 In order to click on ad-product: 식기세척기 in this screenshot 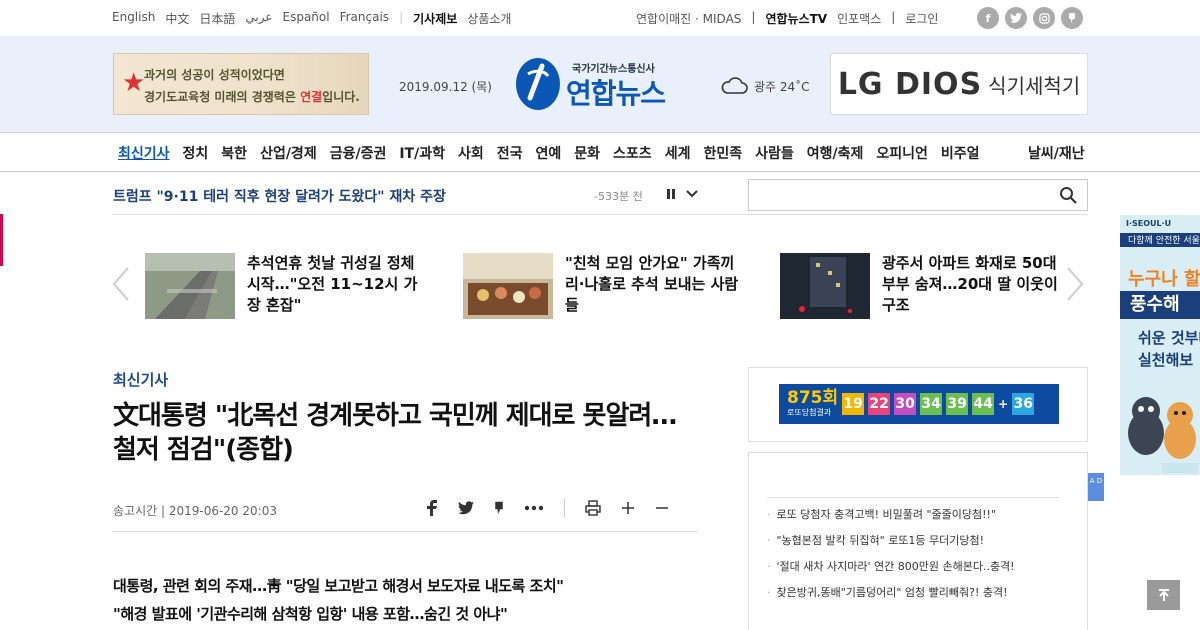, I will do `click(1034, 85)`.